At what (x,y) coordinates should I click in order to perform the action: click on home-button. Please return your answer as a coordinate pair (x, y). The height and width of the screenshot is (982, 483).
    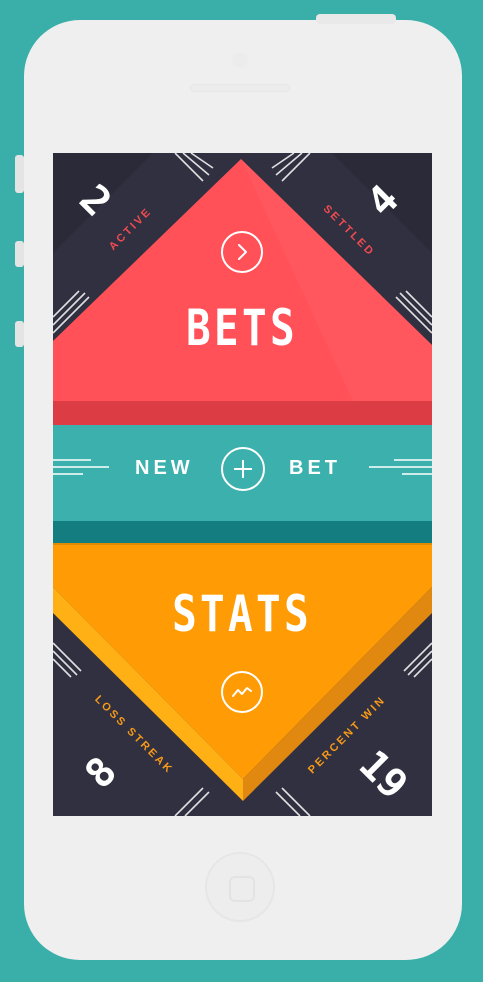
    Looking at the image, I should click on (240, 887).